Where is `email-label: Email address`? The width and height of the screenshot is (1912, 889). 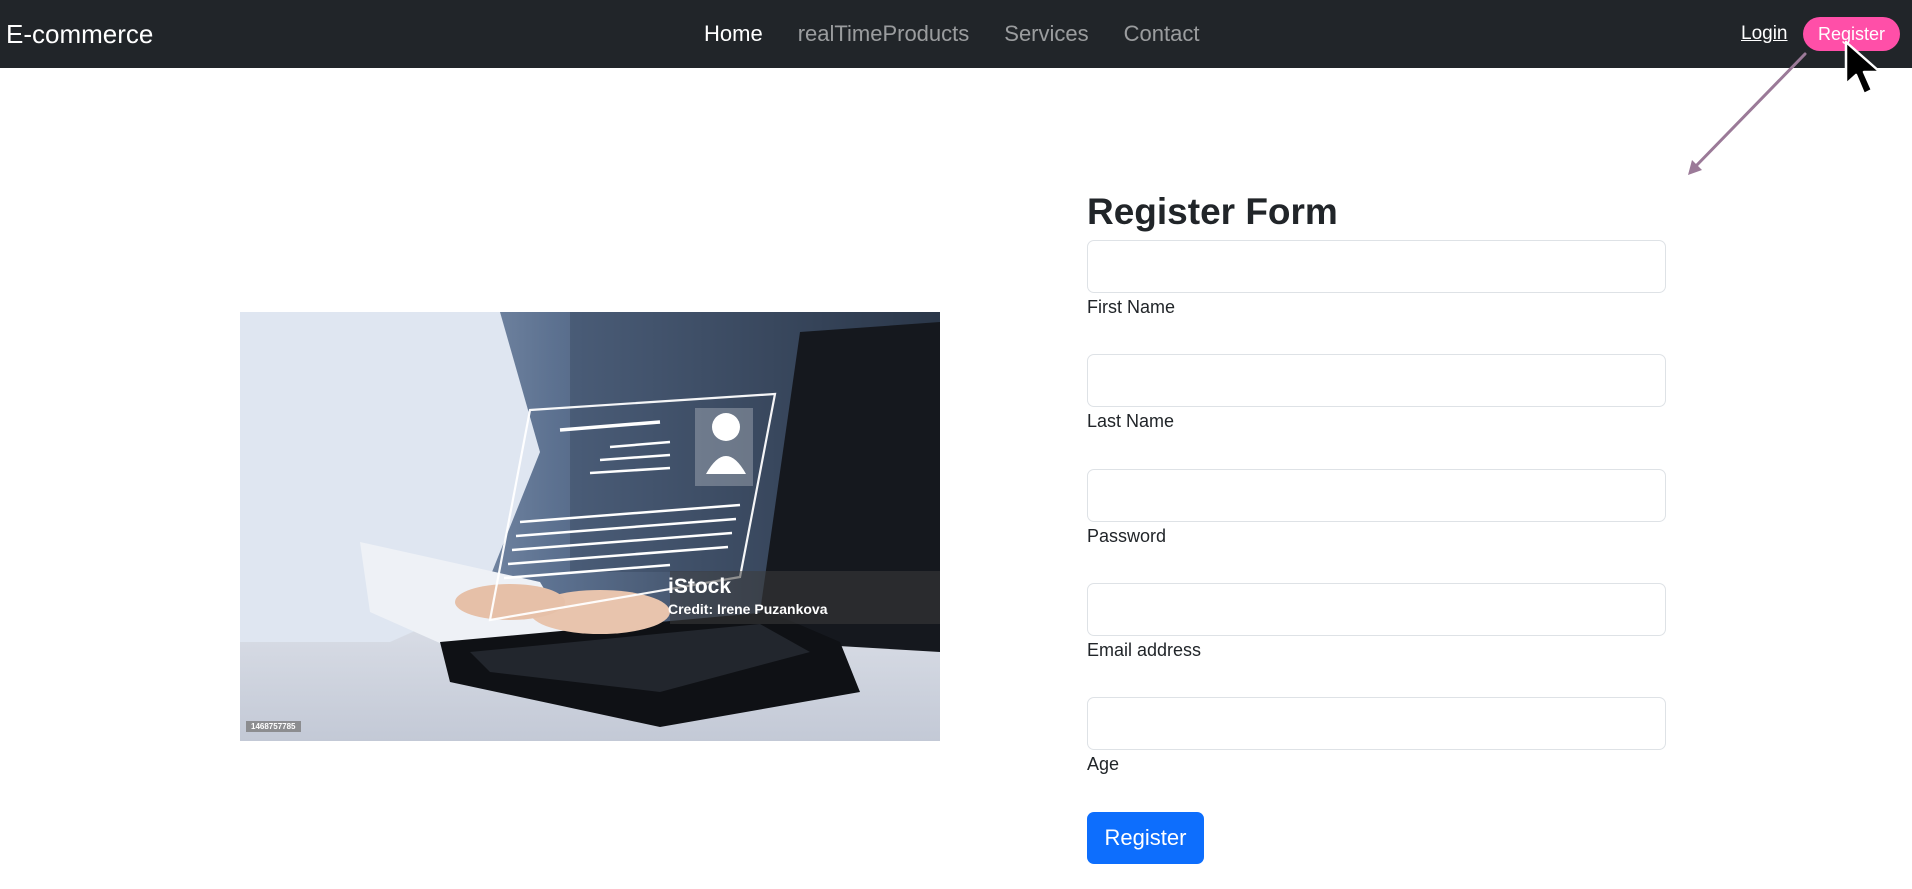 email-label: Email address is located at coordinates (1144, 650).